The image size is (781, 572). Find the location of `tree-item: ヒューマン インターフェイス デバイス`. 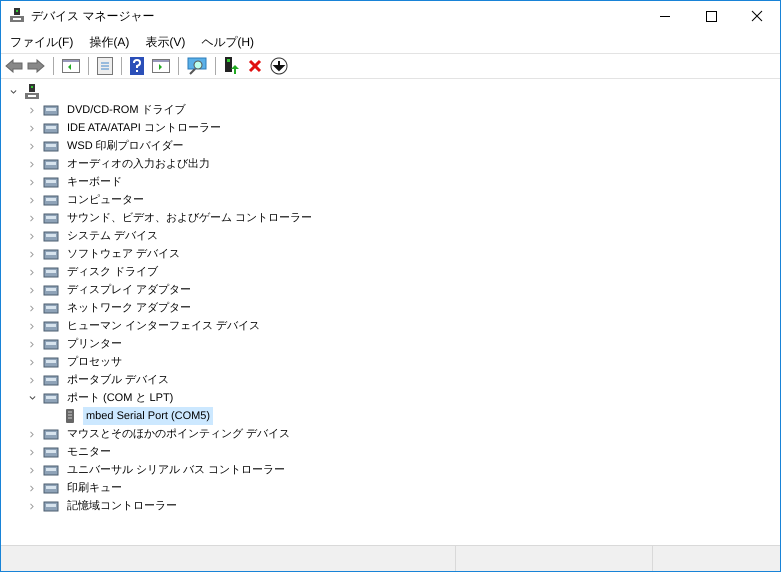

tree-item: ヒューマン インターフェイス デバイス is located at coordinates (164, 326).